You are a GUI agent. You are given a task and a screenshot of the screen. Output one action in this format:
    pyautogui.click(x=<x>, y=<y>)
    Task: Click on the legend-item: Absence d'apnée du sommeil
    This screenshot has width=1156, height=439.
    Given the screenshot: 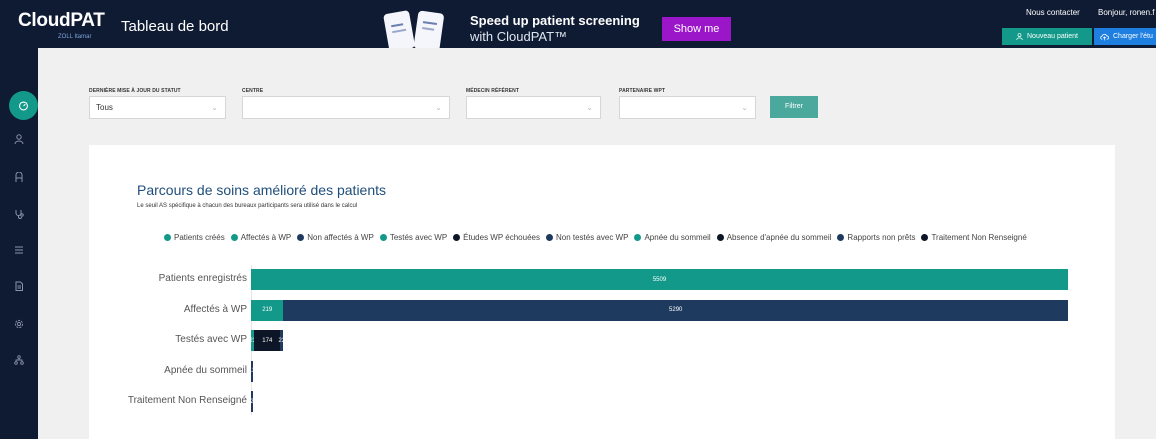 What is the action you would take?
    pyautogui.click(x=774, y=238)
    